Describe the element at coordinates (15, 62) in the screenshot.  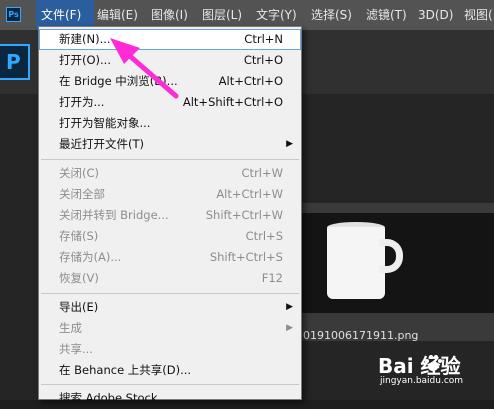
I see `home-logo-icon: P` at that location.